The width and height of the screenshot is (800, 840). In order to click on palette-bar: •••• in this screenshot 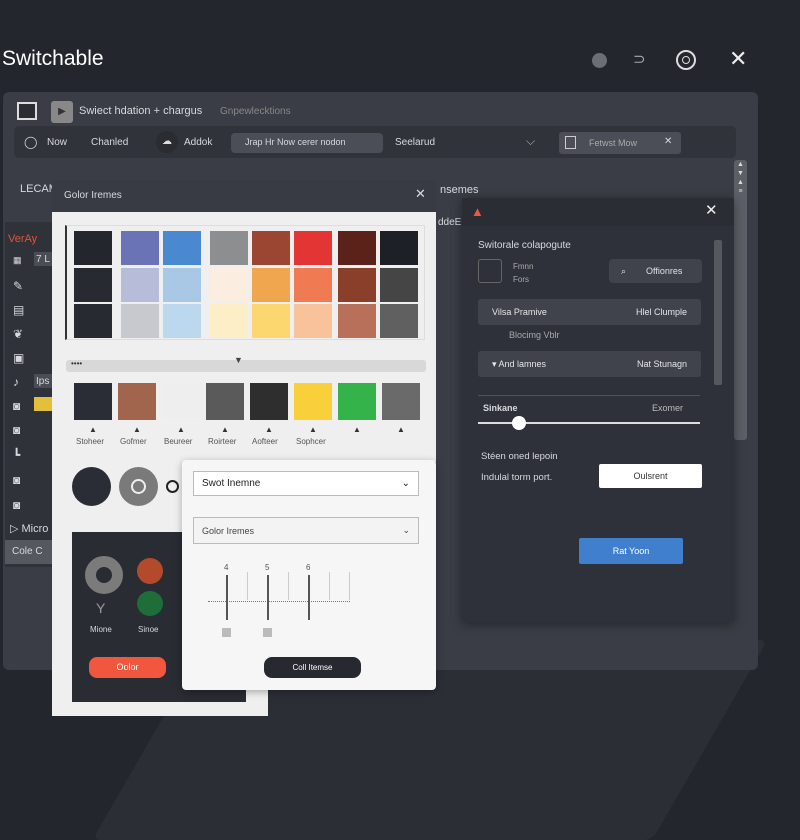, I will do `click(246, 366)`.